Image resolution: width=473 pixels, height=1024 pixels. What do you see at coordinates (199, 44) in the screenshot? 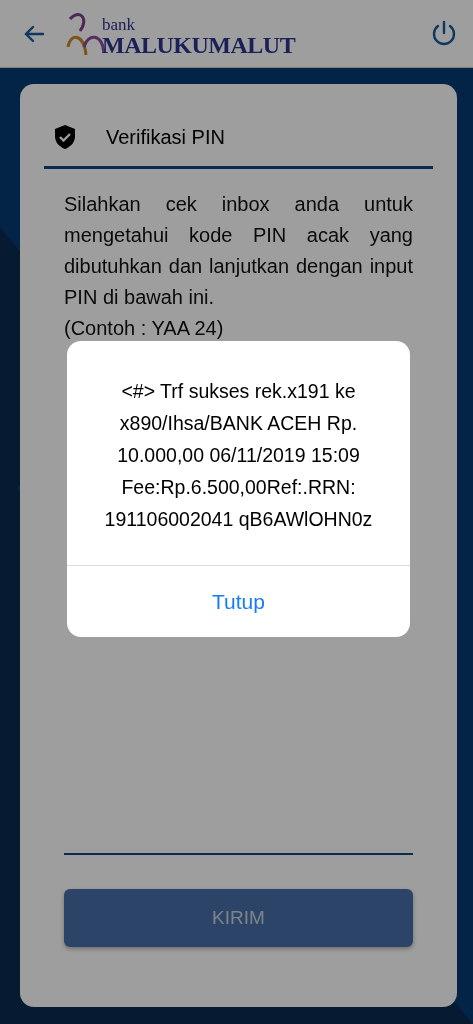
I see `logo-title: MALUKUMALUT` at bounding box center [199, 44].